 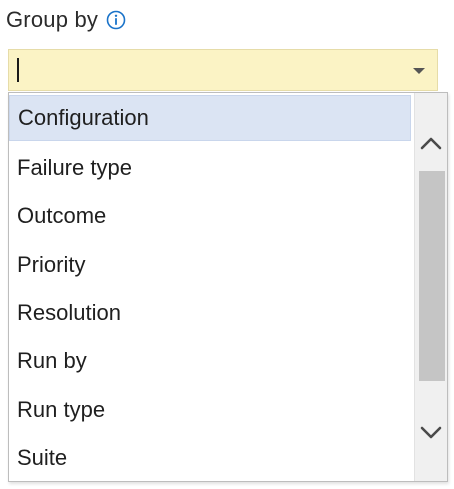 What do you see at coordinates (210, 168) in the screenshot?
I see `option-failure-type: Failure type` at bounding box center [210, 168].